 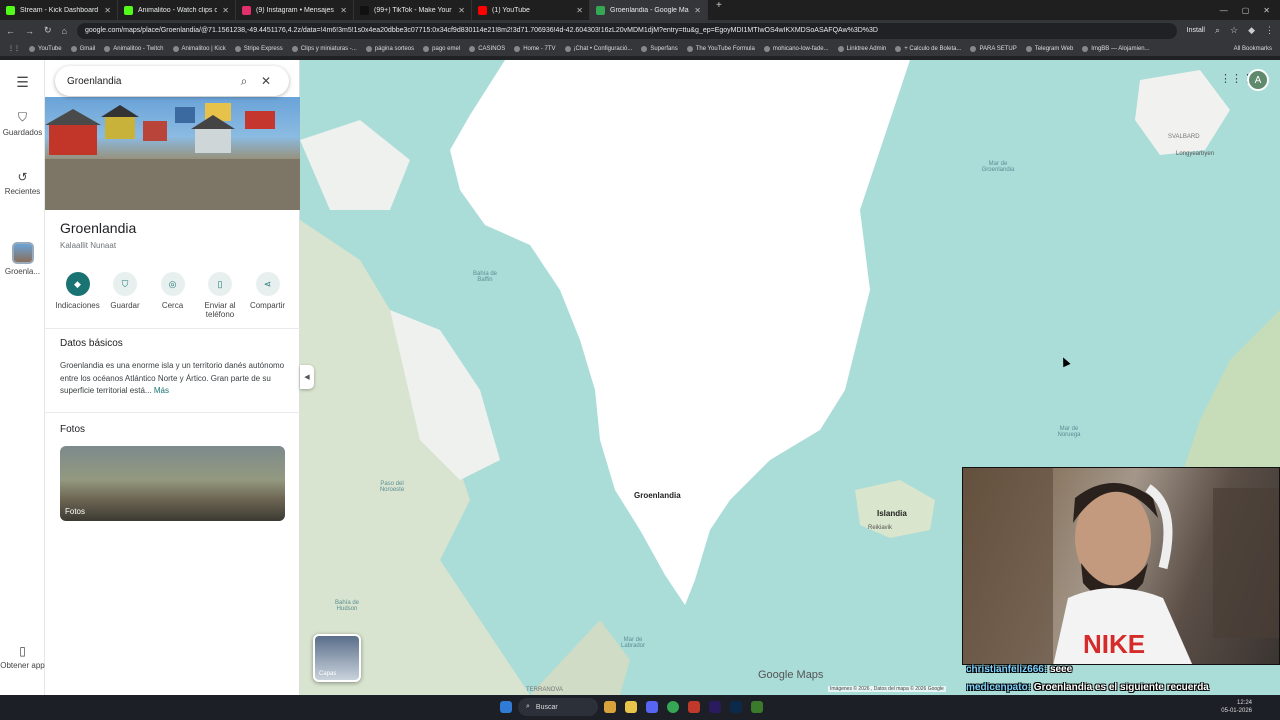 I want to click on directions-button: ◆ Indicaciones, so click(x=77, y=295).